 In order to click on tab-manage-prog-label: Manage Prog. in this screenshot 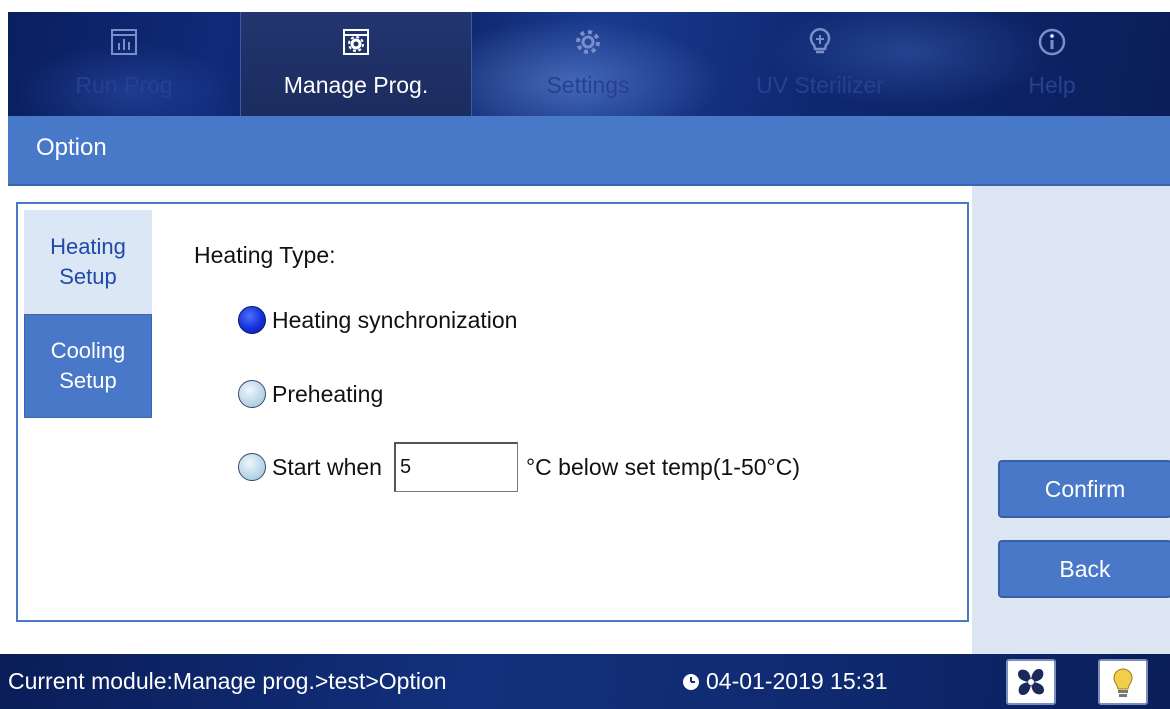, I will do `click(356, 85)`.